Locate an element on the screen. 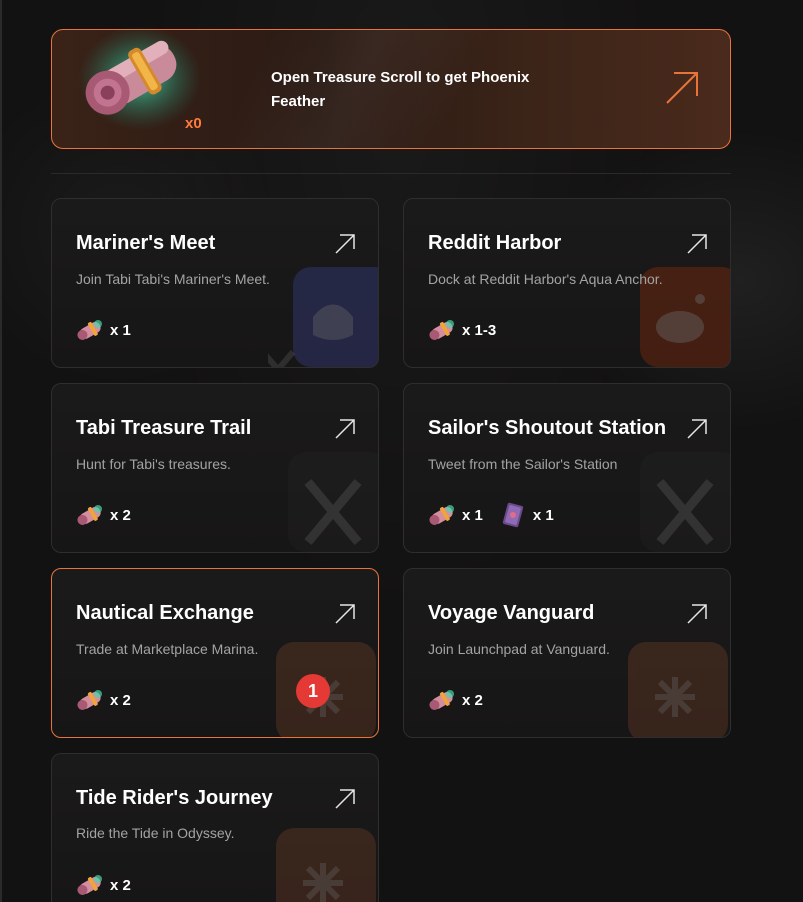  card-title: Tide Rider's Journey is located at coordinates (174, 798).